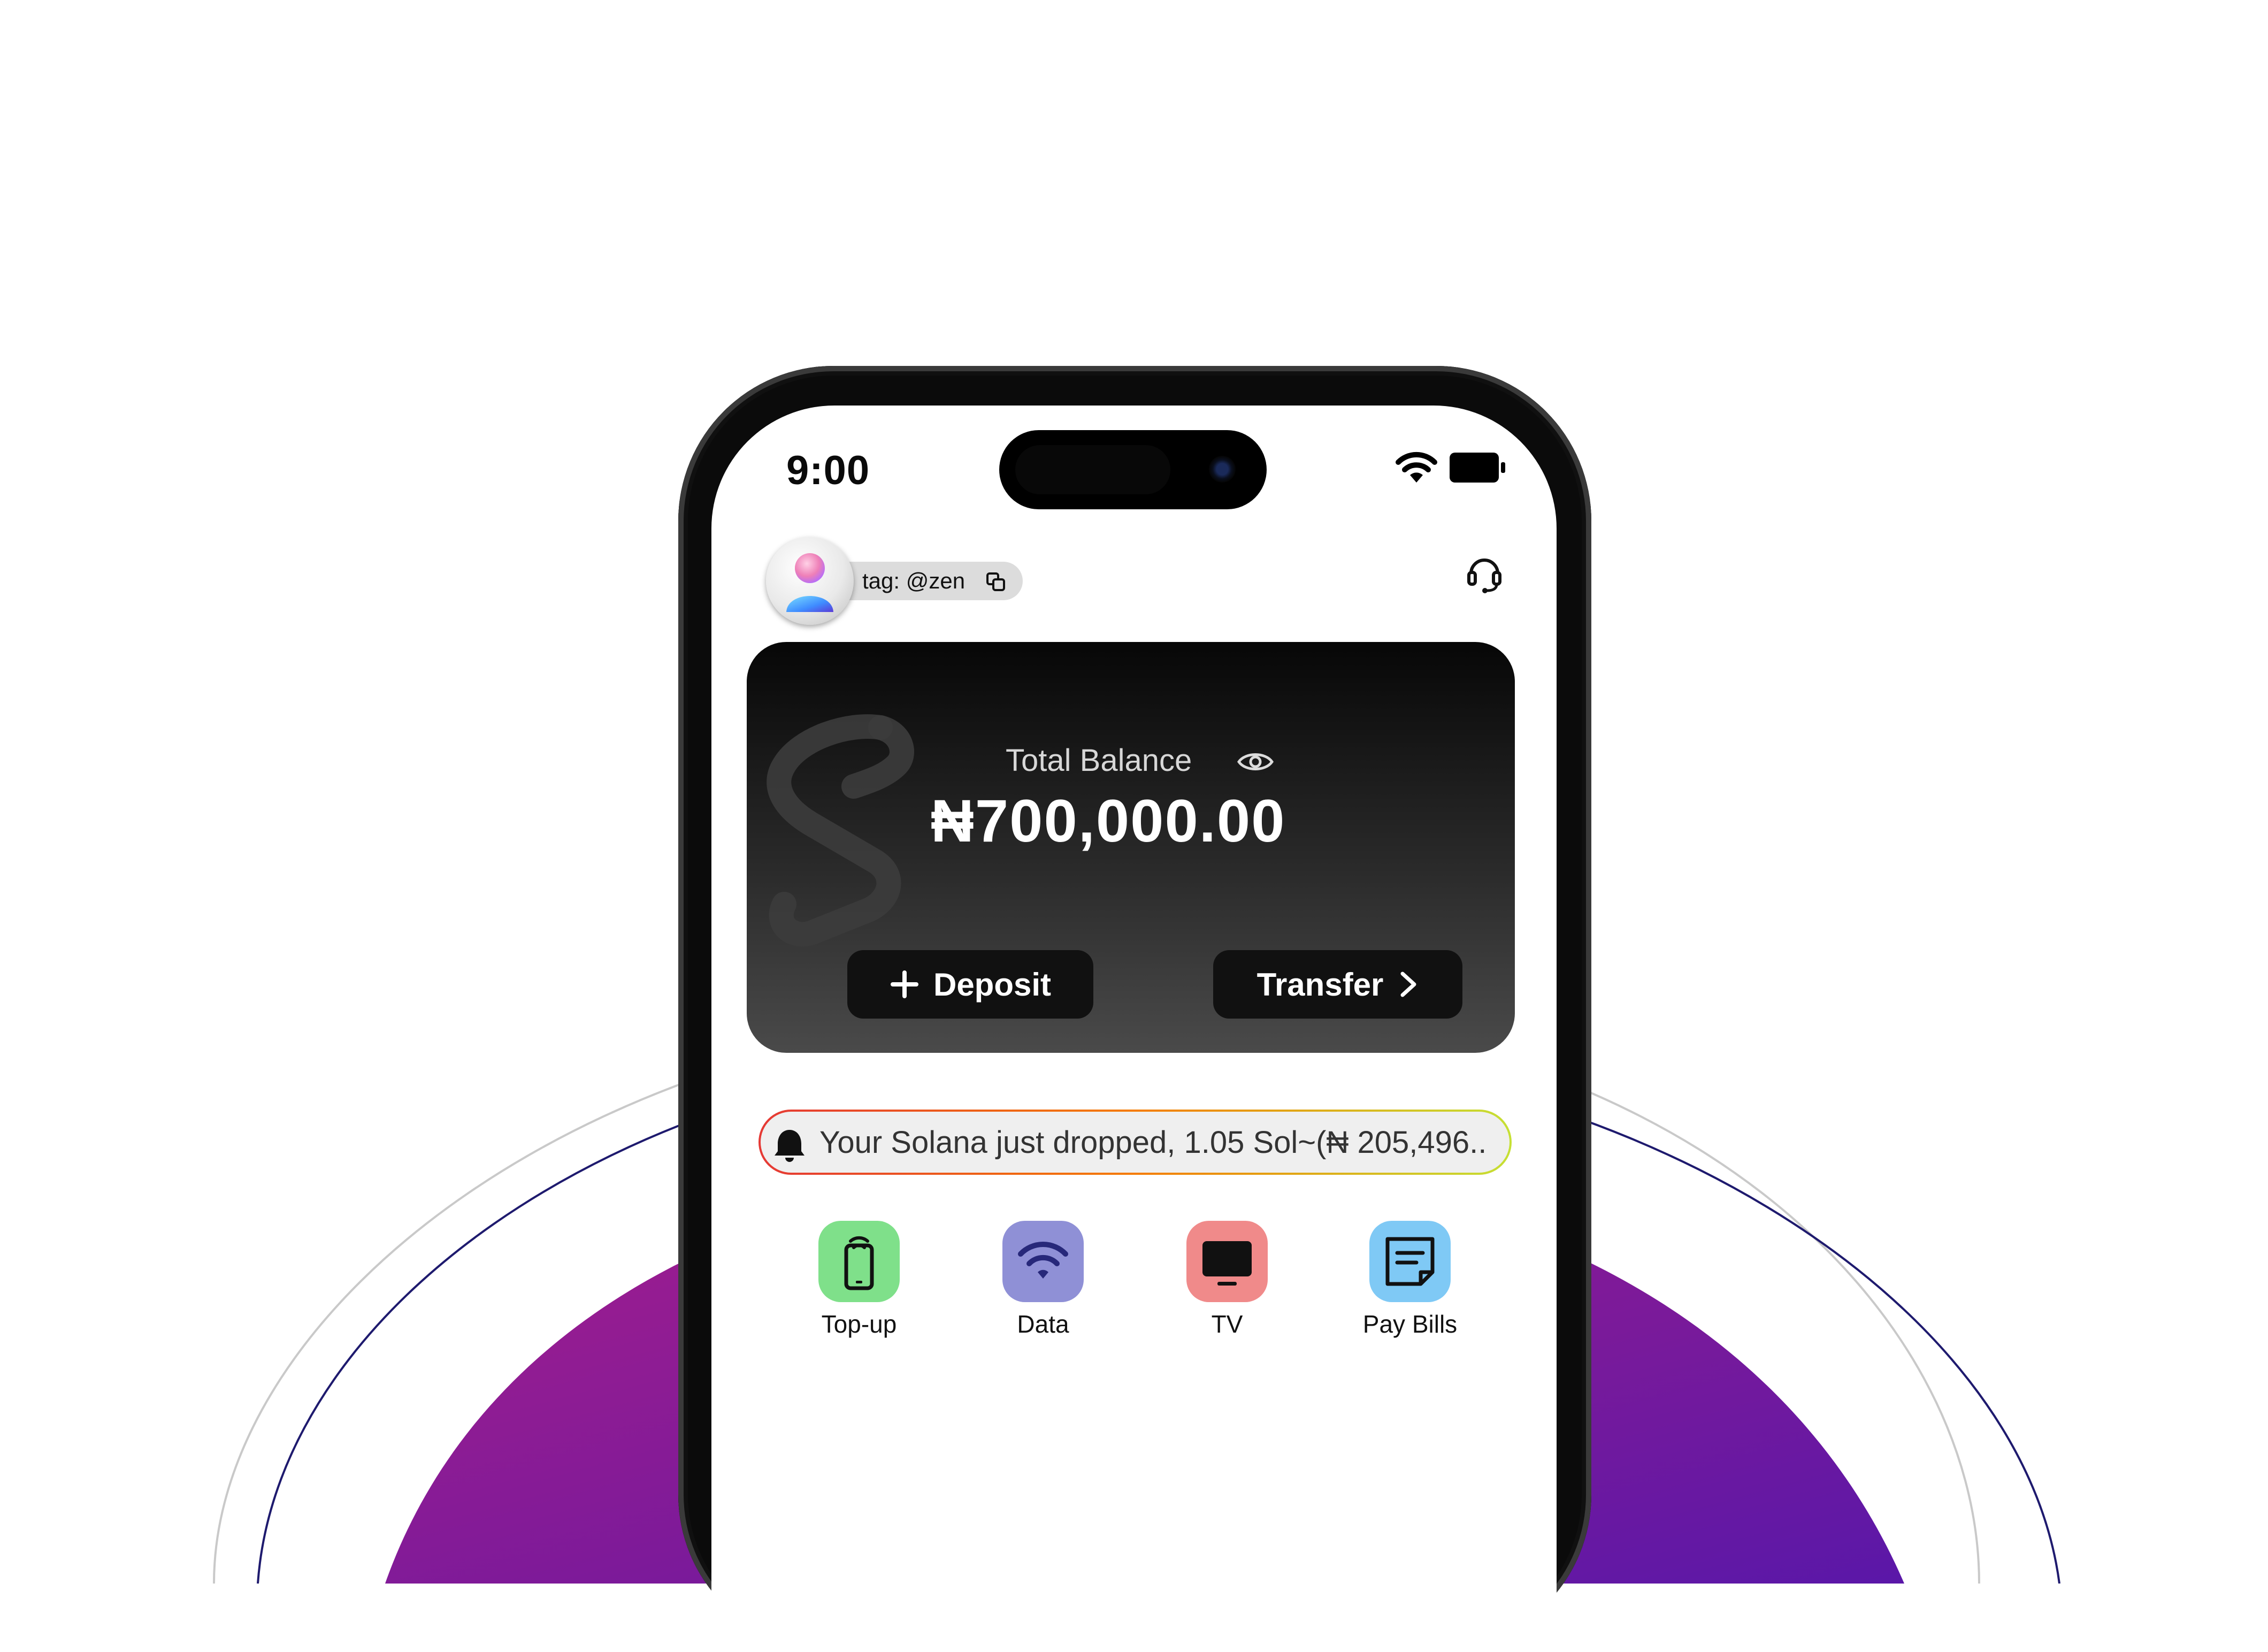  Describe the element at coordinates (859, 1324) in the screenshot. I see `service-label-topup: Top-up` at that location.